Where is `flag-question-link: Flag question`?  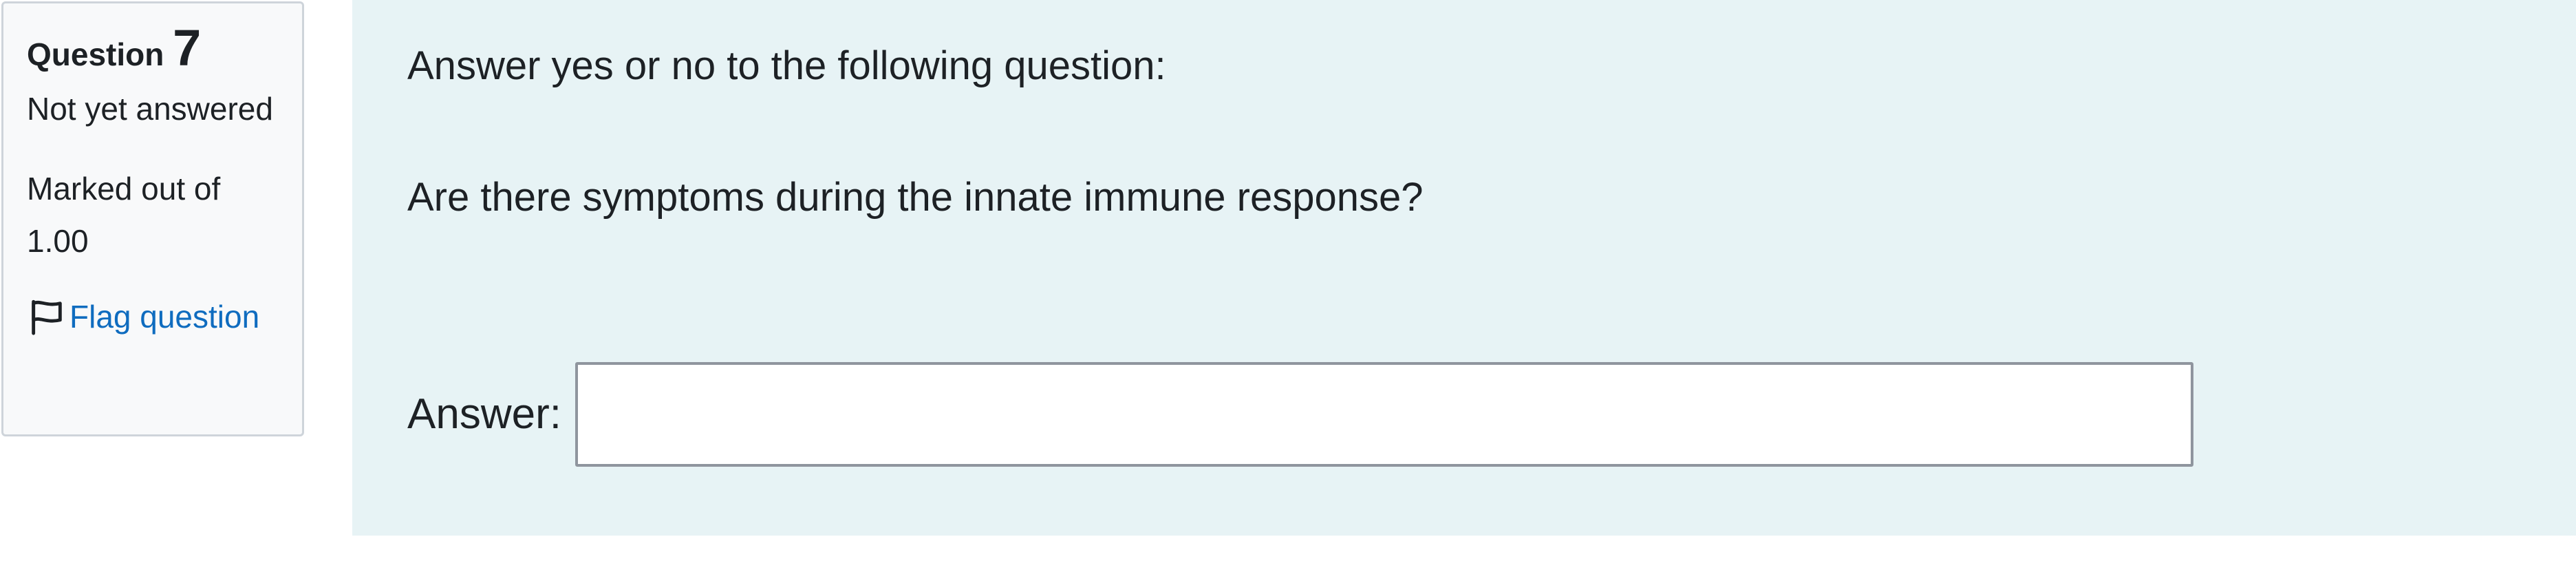 flag-question-link: Flag question is located at coordinates (153, 317).